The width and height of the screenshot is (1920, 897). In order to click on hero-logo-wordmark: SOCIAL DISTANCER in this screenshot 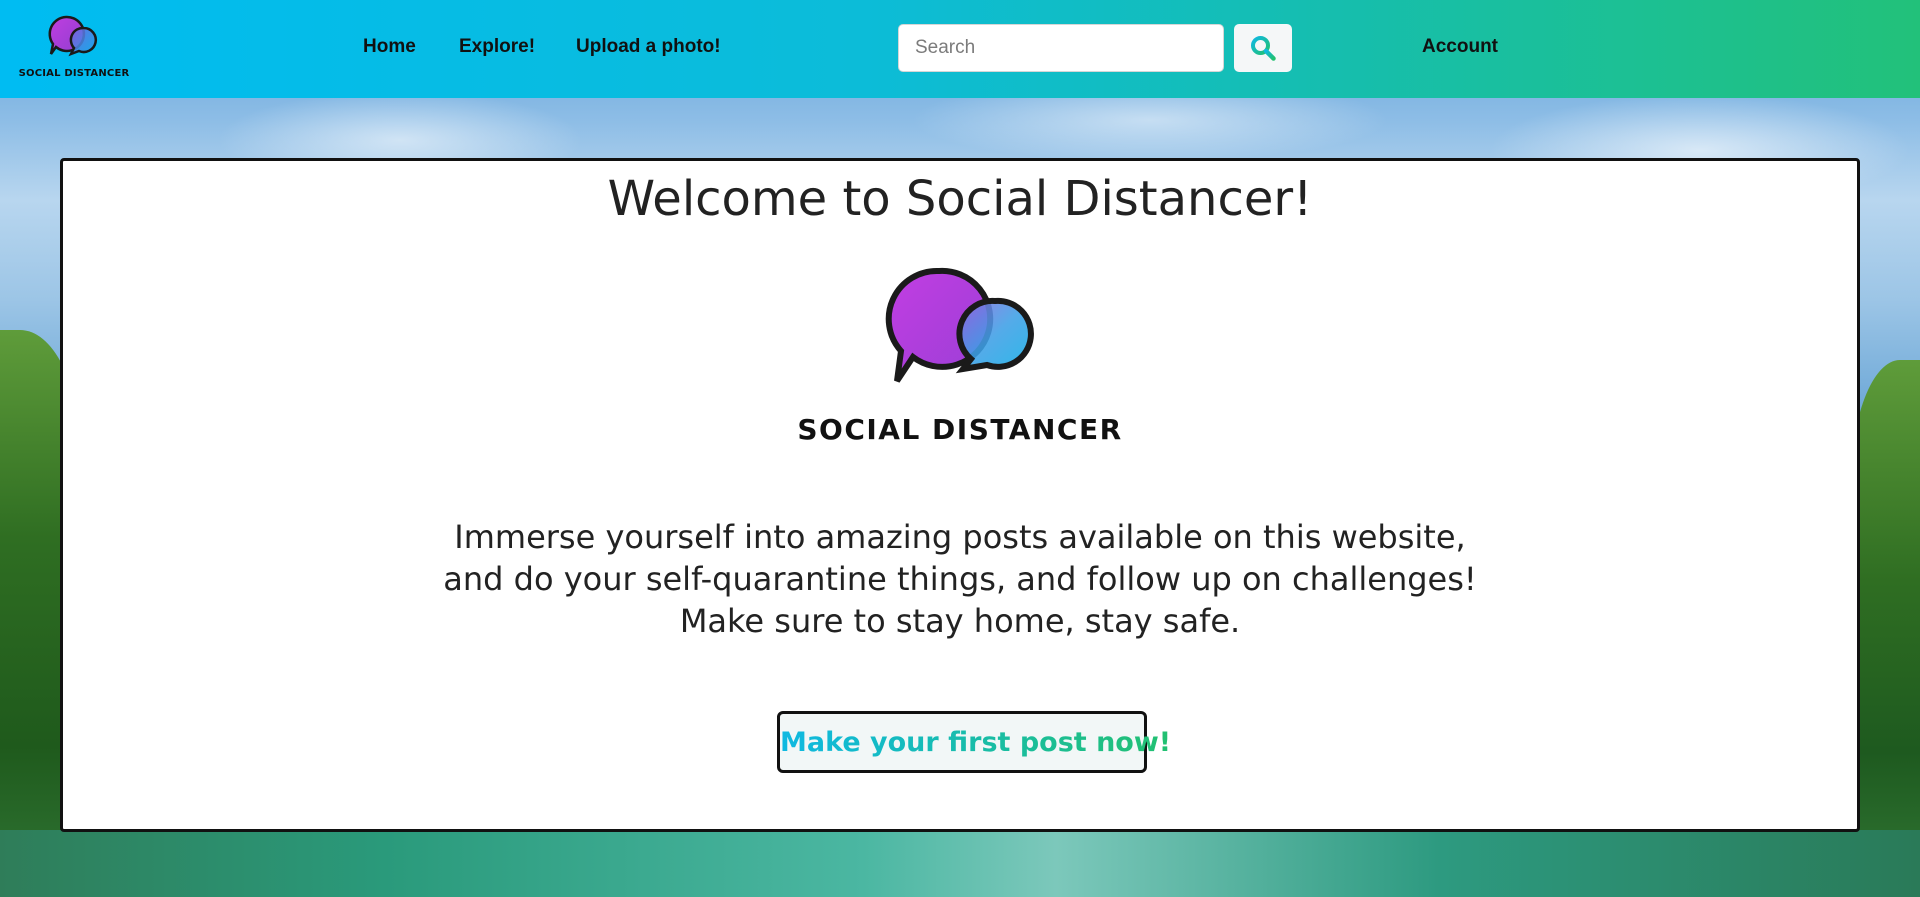, I will do `click(960, 429)`.